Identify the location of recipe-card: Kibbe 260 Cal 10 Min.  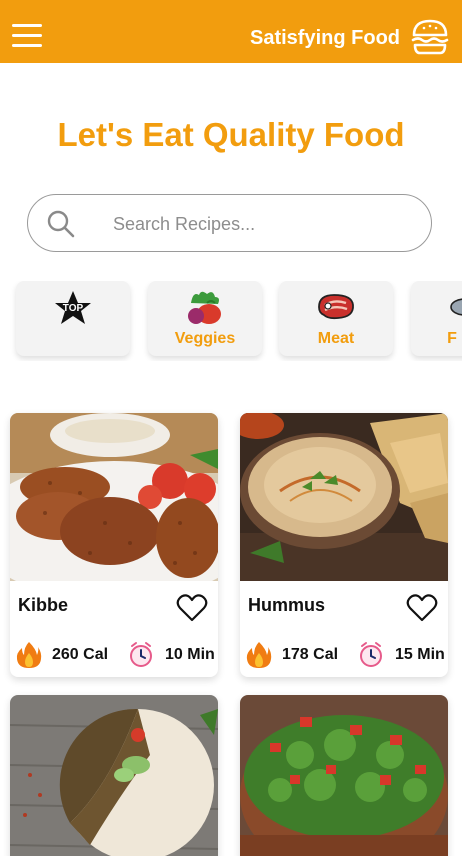
(114, 545).